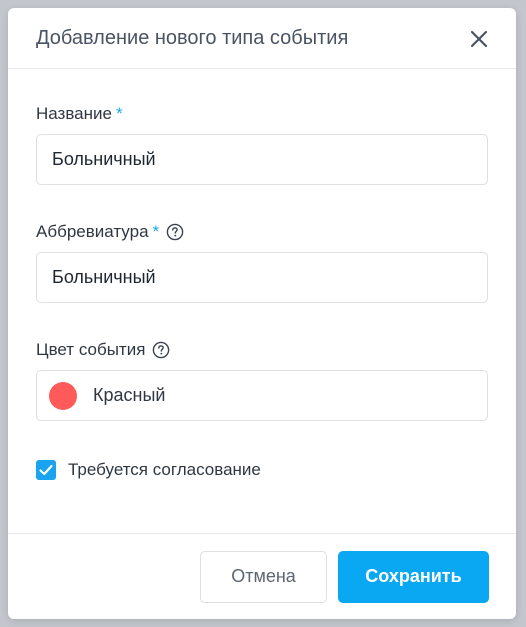  I want to click on dialog-title: Добавление нового типа события, so click(192, 37).